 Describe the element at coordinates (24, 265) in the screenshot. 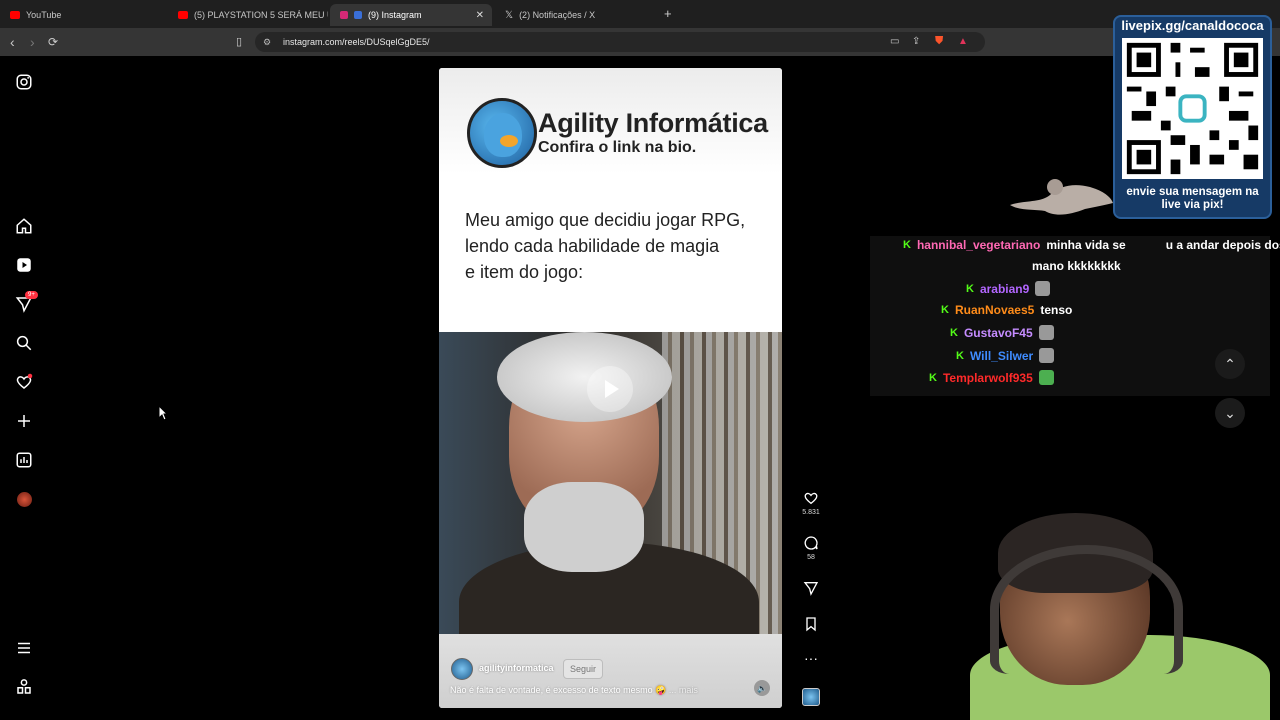

I see `reels-icon` at that location.